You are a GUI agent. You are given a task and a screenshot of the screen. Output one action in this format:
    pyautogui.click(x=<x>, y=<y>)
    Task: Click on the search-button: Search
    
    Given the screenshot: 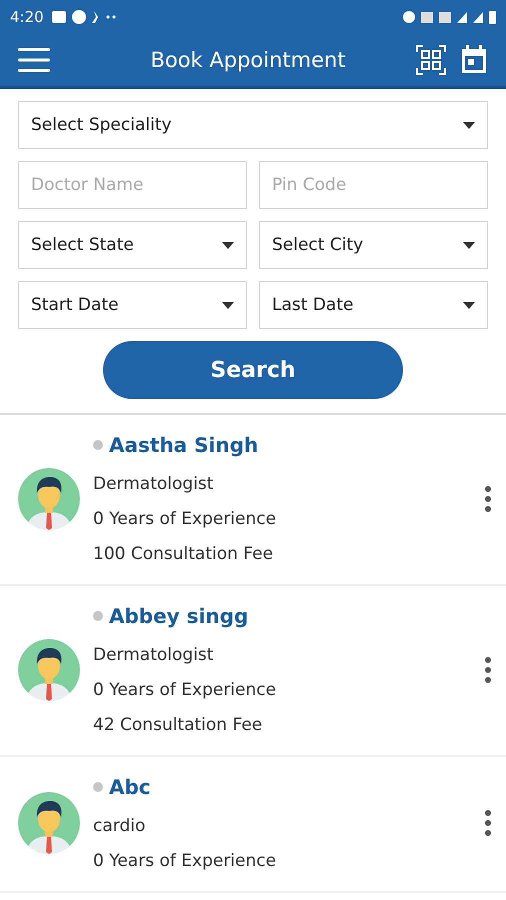 What is the action you would take?
    pyautogui.click(x=253, y=370)
    